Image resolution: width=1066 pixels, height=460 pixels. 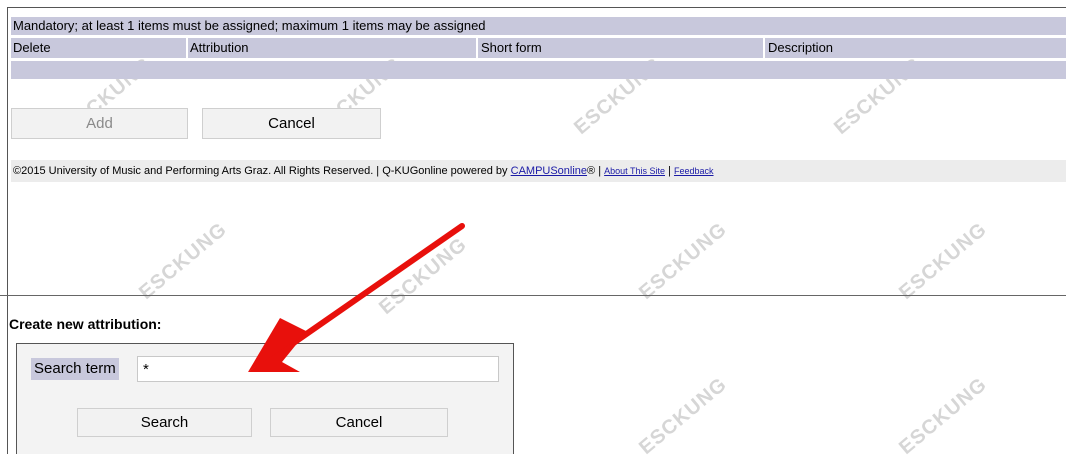 I want to click on campusonline-link: CAMPUSonline, so click(x=549, y=171).